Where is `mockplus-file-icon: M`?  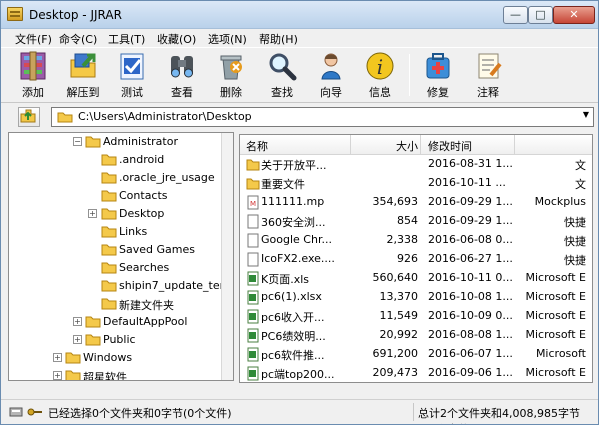
mockplus-file-icon: M is located at coordinates (253, 202).